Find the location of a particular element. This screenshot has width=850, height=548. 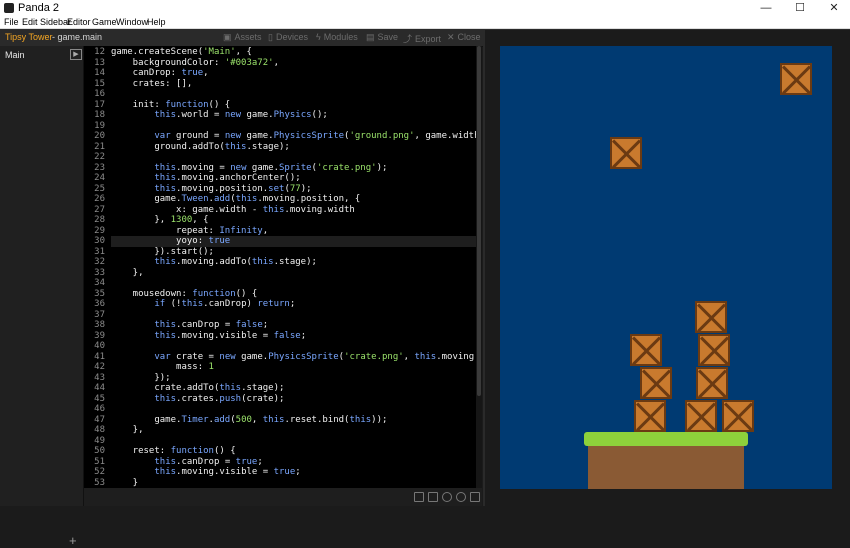

code-token: () { is located at coordinates (224, 451).